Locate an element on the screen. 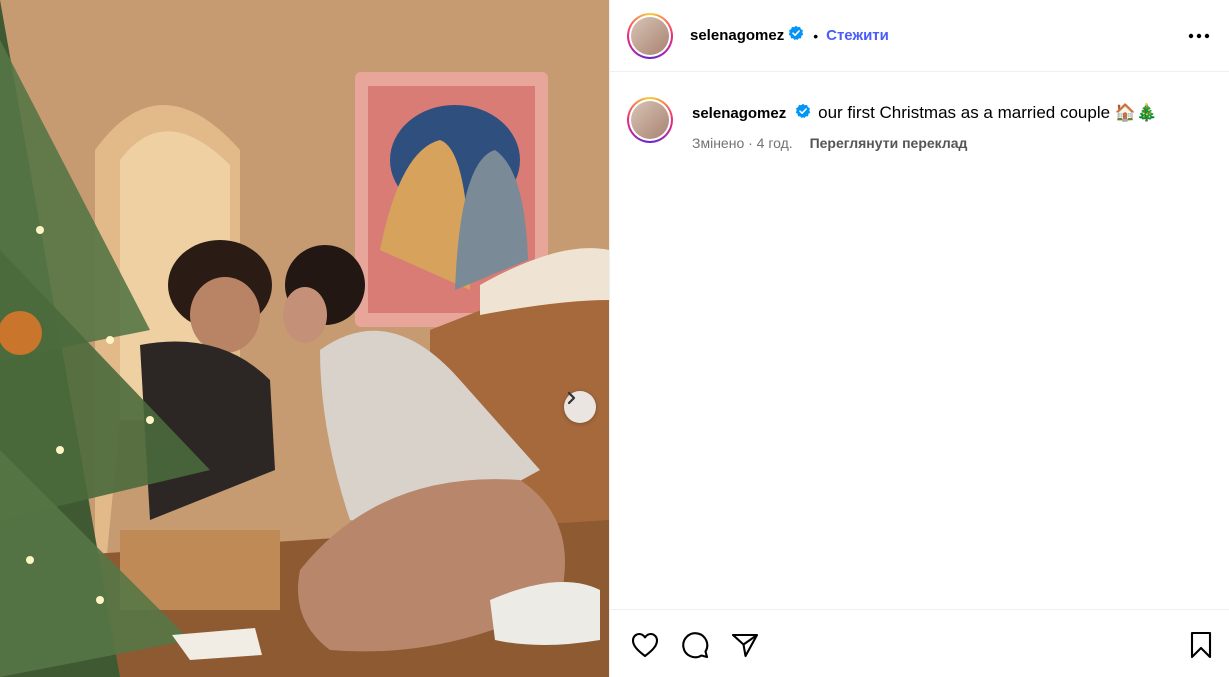  next-media-button is located at coordinates (580, 407).